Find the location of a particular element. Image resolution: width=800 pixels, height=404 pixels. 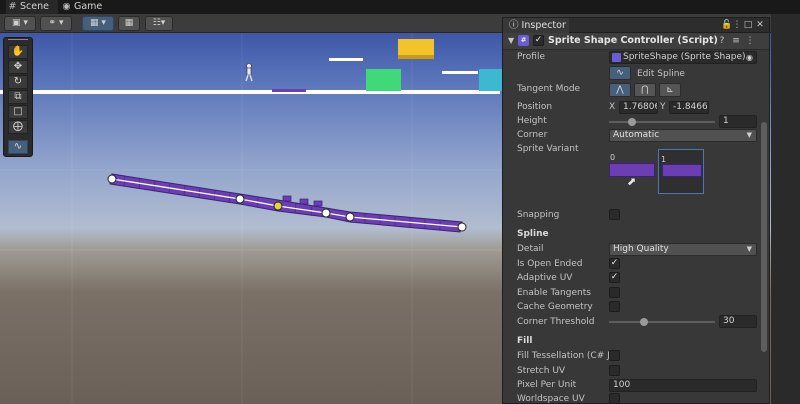

draw-mode-button: ▣ ▾ is located at coordinates (20, 23).